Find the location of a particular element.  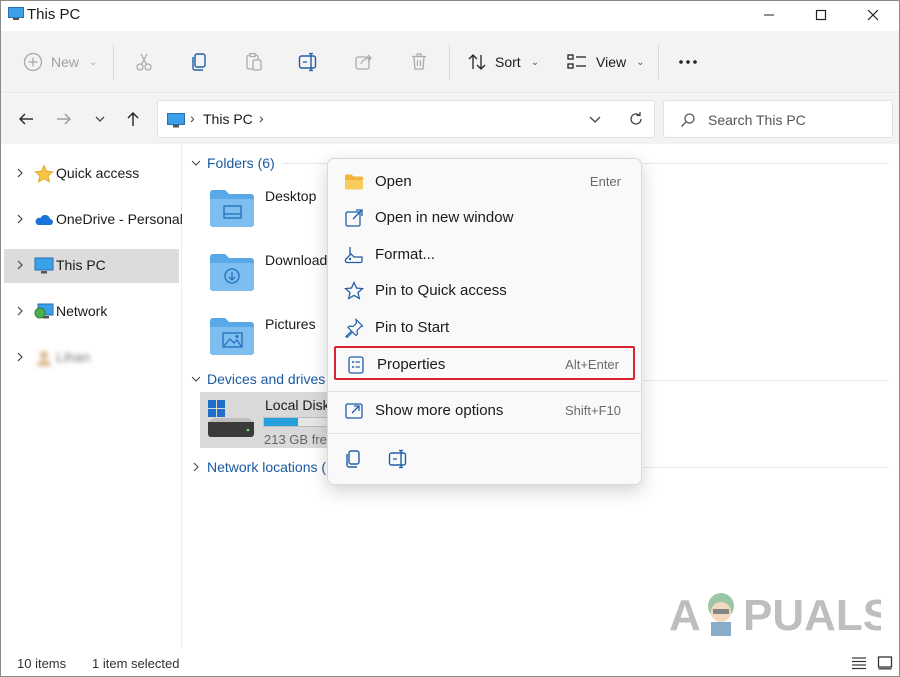

cut-icon is located at coordinates (144, 62).